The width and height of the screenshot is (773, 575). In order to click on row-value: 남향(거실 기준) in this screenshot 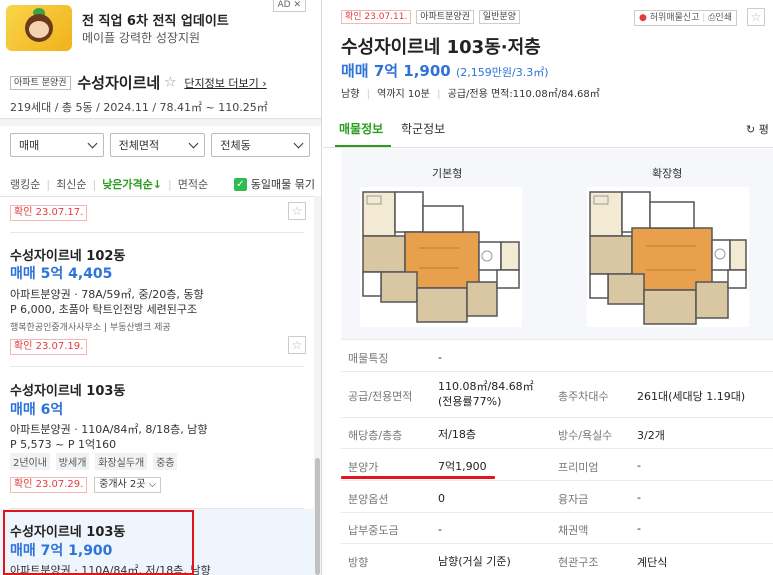, I will do `click(474, 561)`.